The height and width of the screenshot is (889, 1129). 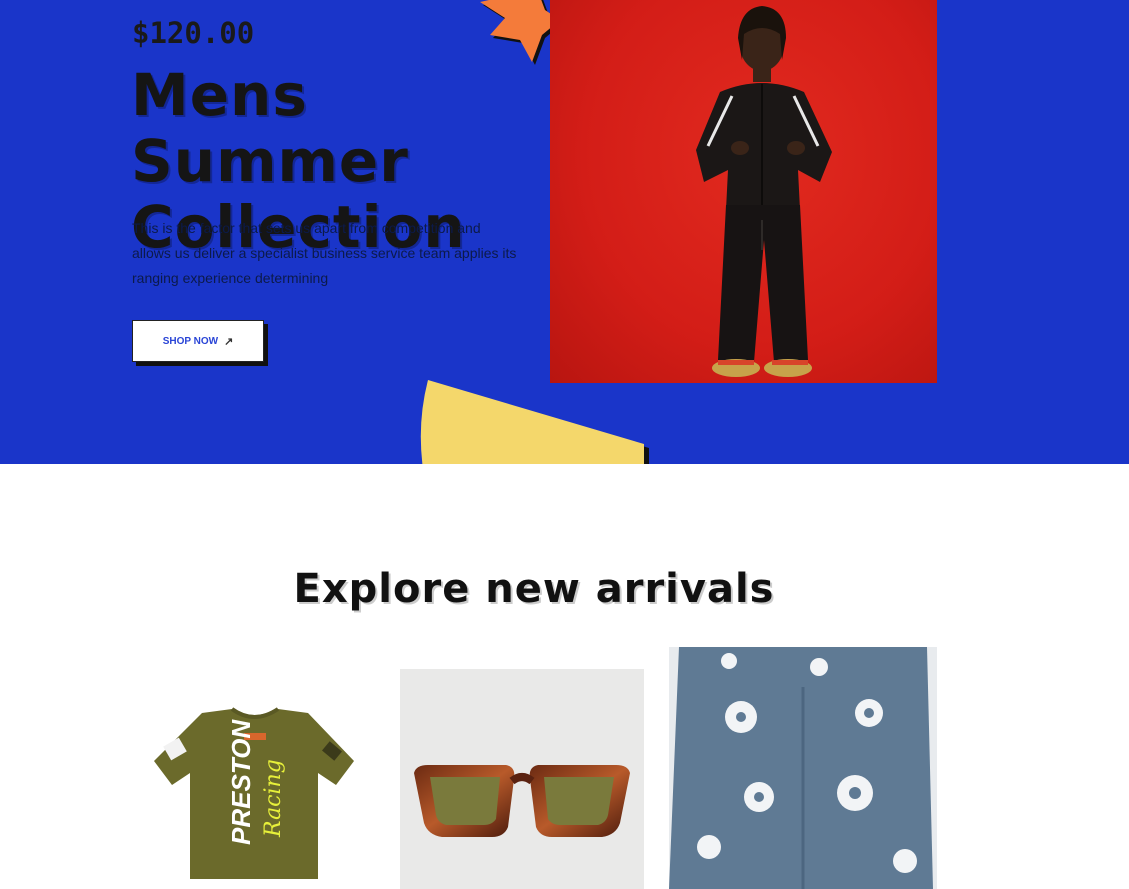 I want to click on product-card-tshirt: PRESTON Racing, so click(x=254, y=779).